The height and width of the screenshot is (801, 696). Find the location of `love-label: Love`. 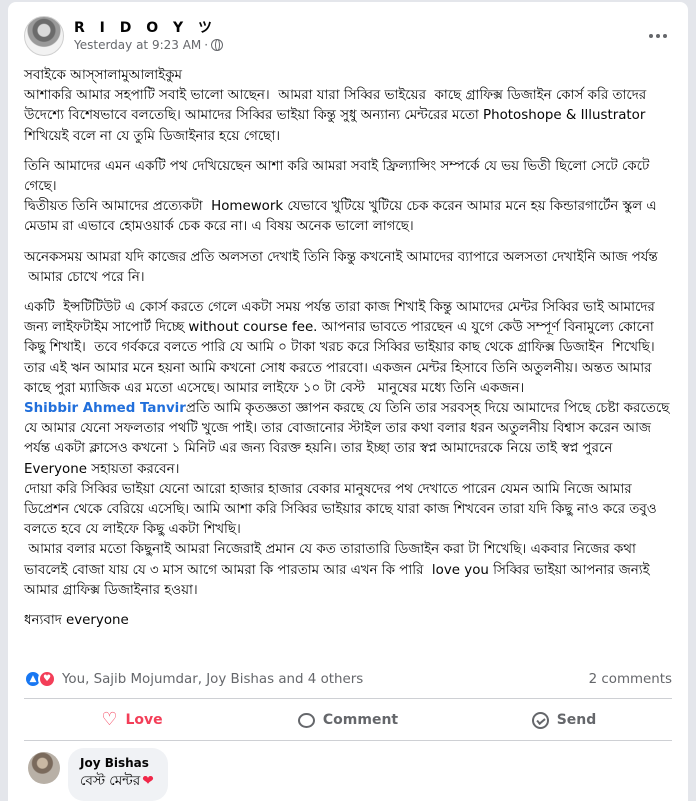

love-label: Love is located at coordinates (144, 720).